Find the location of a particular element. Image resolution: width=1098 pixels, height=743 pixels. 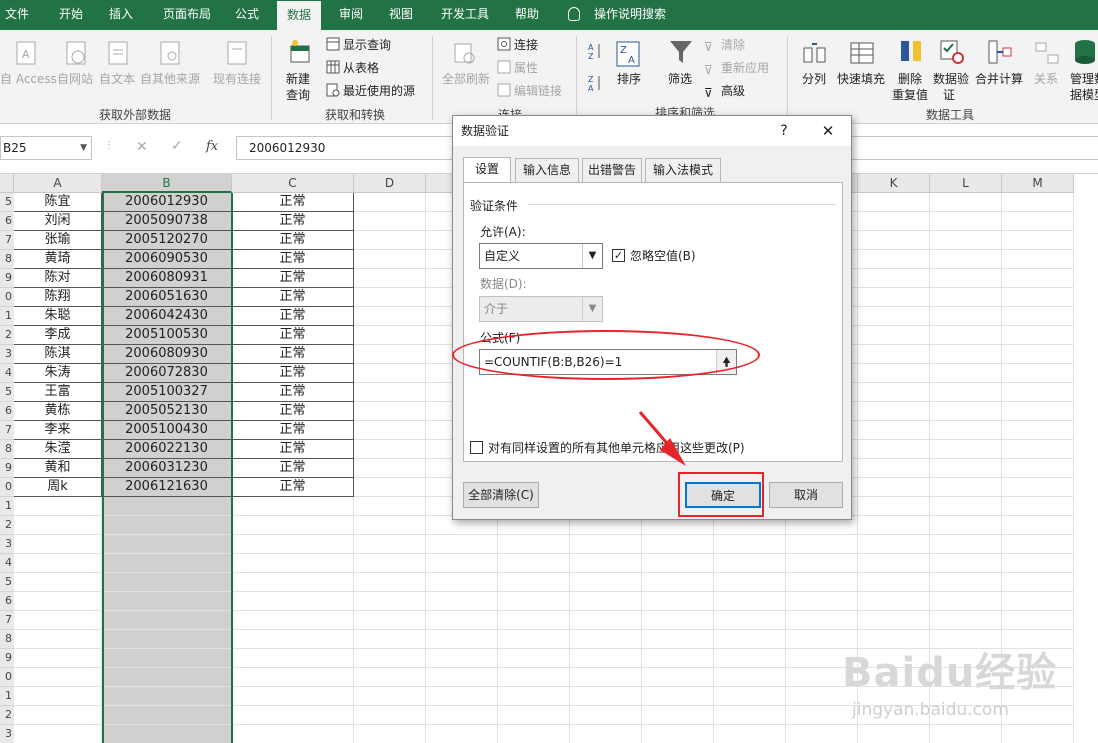

cell: 2005100327 is located at coordinates (167, 392).